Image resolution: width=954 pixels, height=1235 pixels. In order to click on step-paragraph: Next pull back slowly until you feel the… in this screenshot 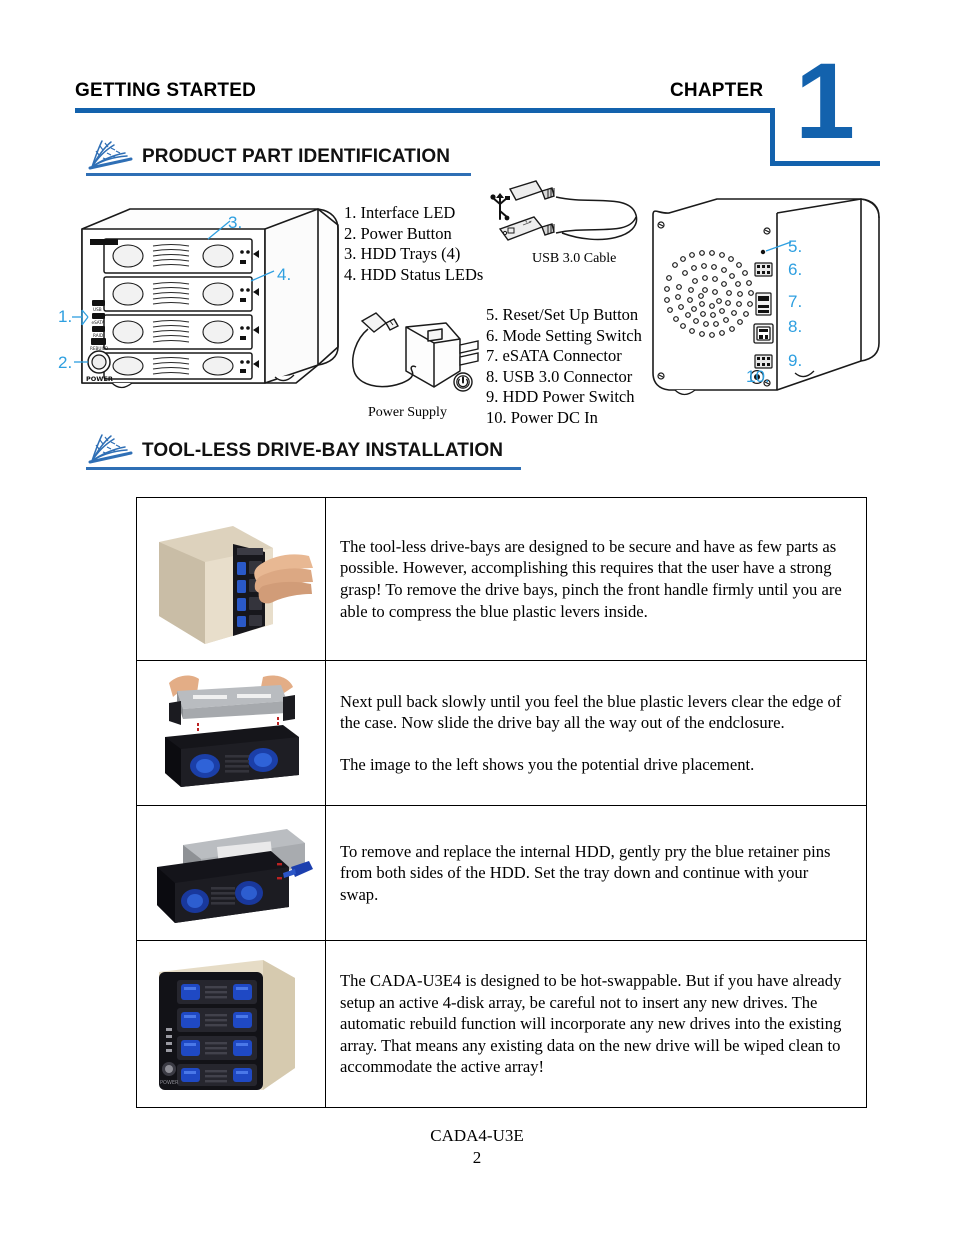, I will do `click(591, 712)`.